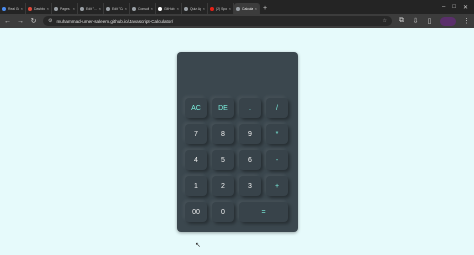 The height and width of the screenshot is (255, 474). What do you see at coordinates (196, 186) in the screenshot?
I see `one-button: 1` at bounding box center [196, 186].